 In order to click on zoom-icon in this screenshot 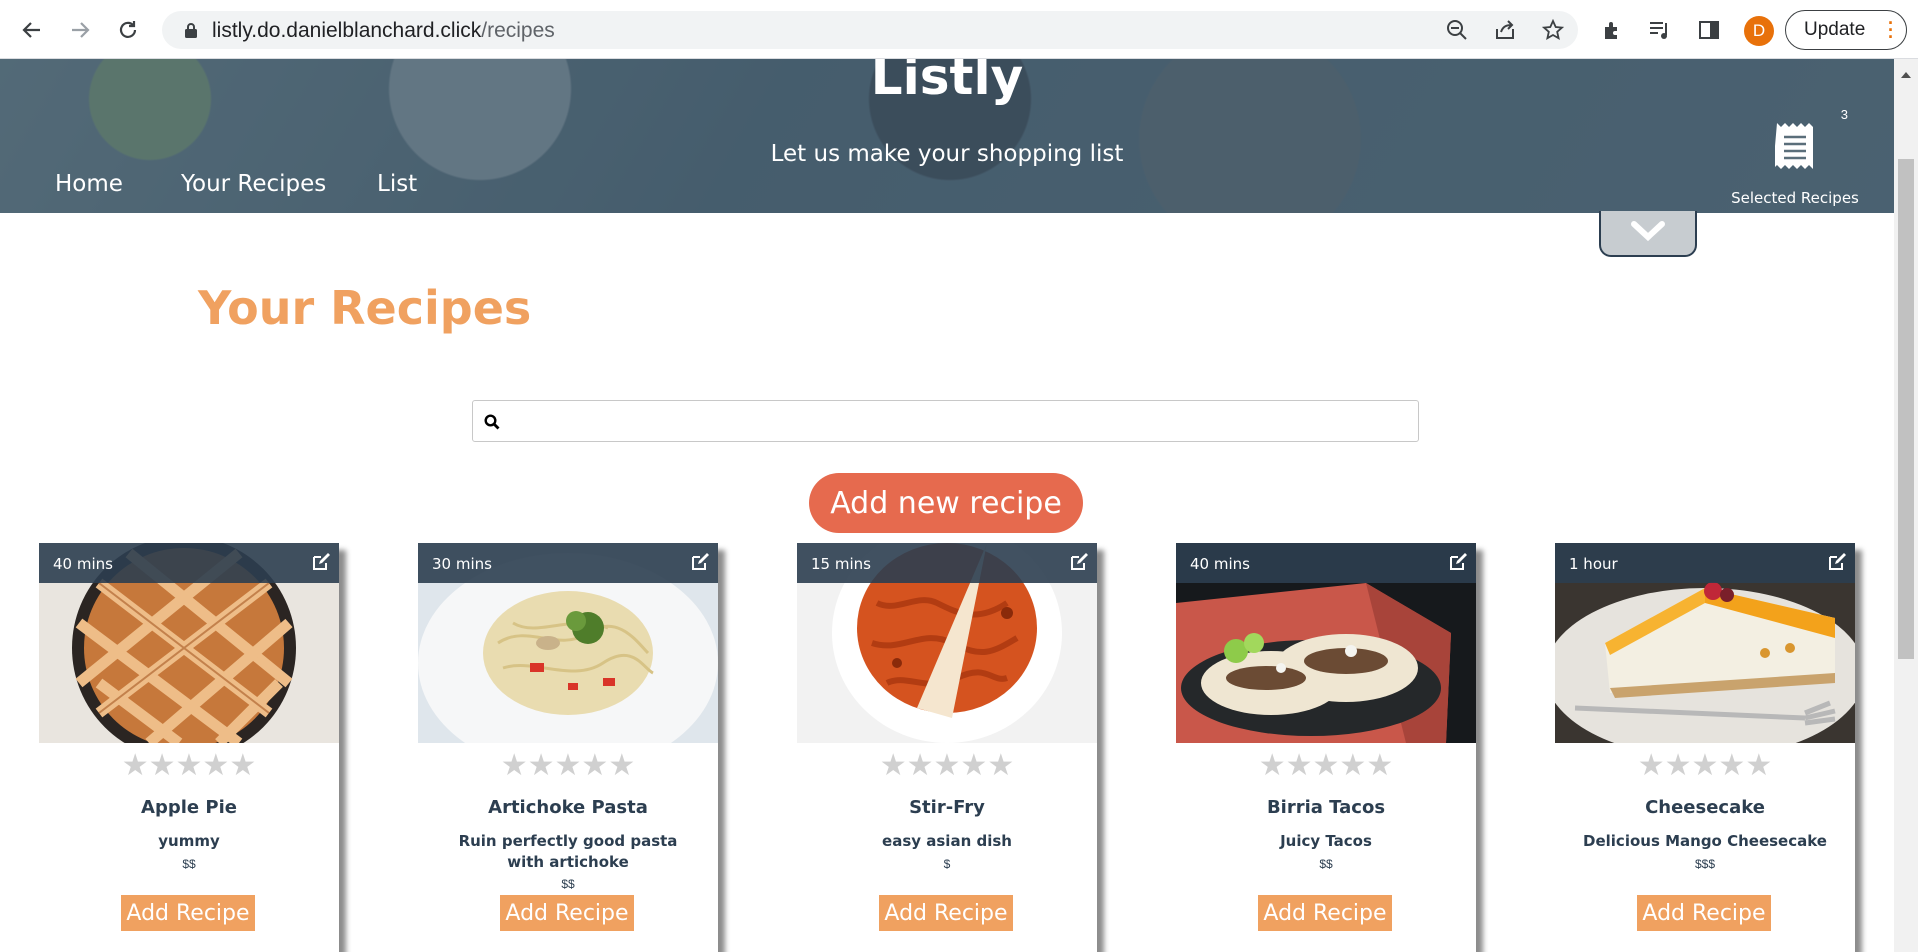, I will do `click(1457, 30)`.